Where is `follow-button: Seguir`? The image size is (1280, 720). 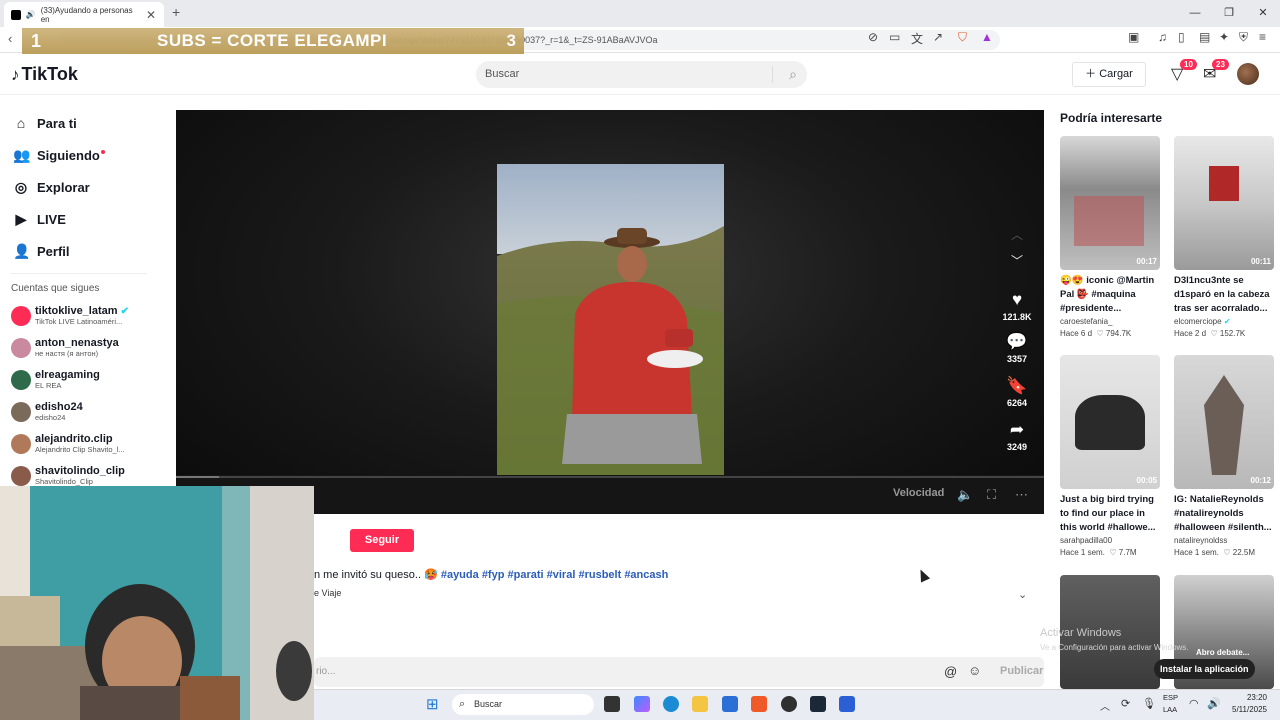
follow-button: Seguir is located at coordinates (382, 540).